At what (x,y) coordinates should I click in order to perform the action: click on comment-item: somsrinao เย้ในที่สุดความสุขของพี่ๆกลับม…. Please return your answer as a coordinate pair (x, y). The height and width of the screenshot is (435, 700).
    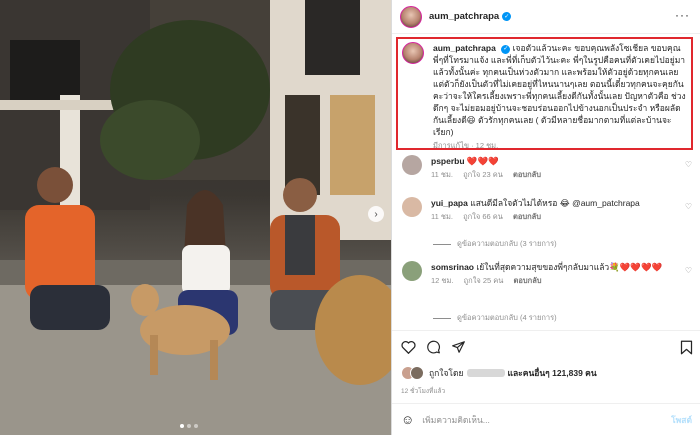
    Looking at the image, I should click on (536, 274).